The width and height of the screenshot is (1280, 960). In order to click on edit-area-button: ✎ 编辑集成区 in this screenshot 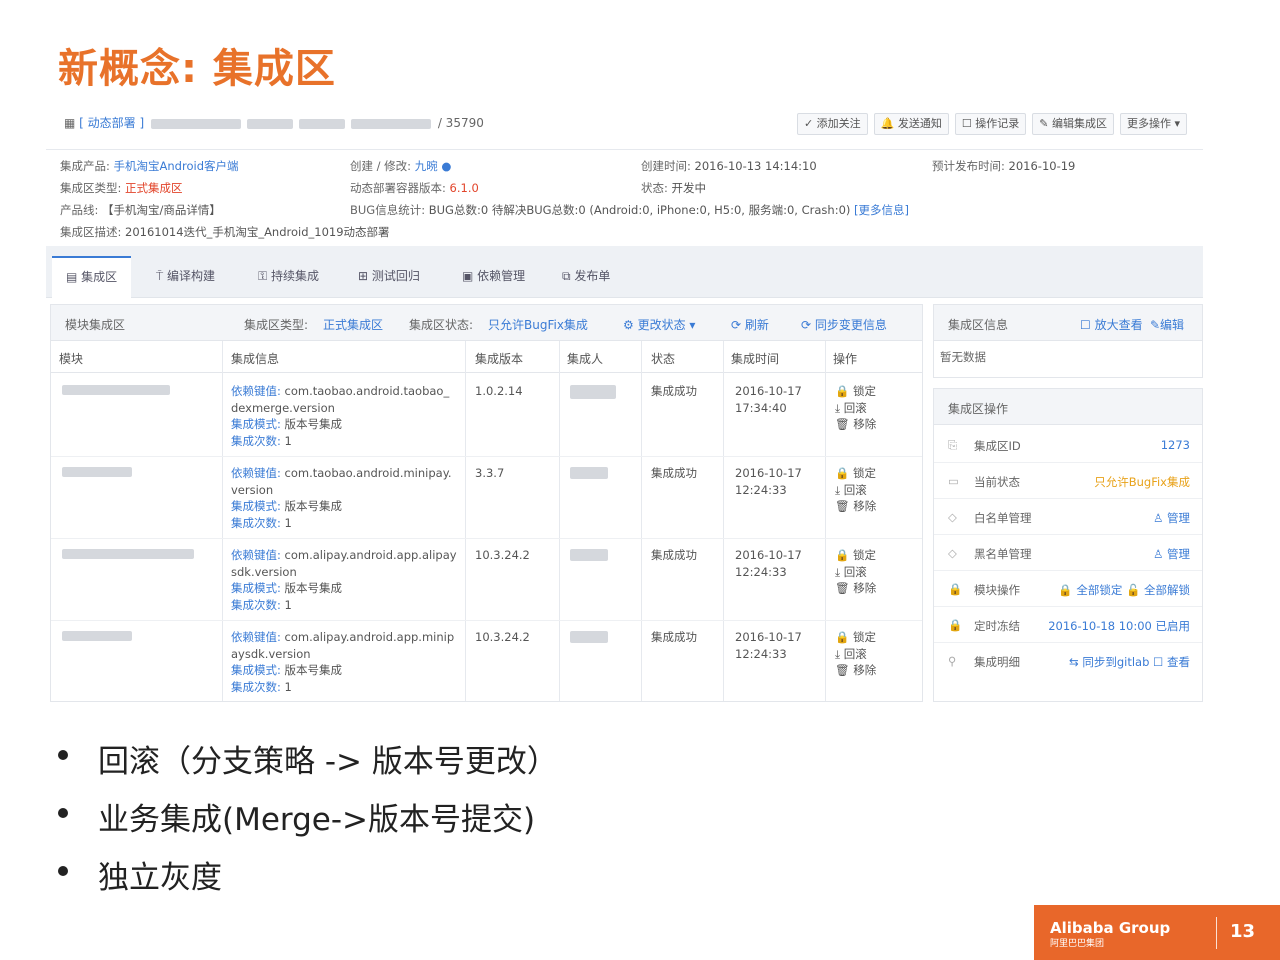, I will do `click(1073, 124)`.